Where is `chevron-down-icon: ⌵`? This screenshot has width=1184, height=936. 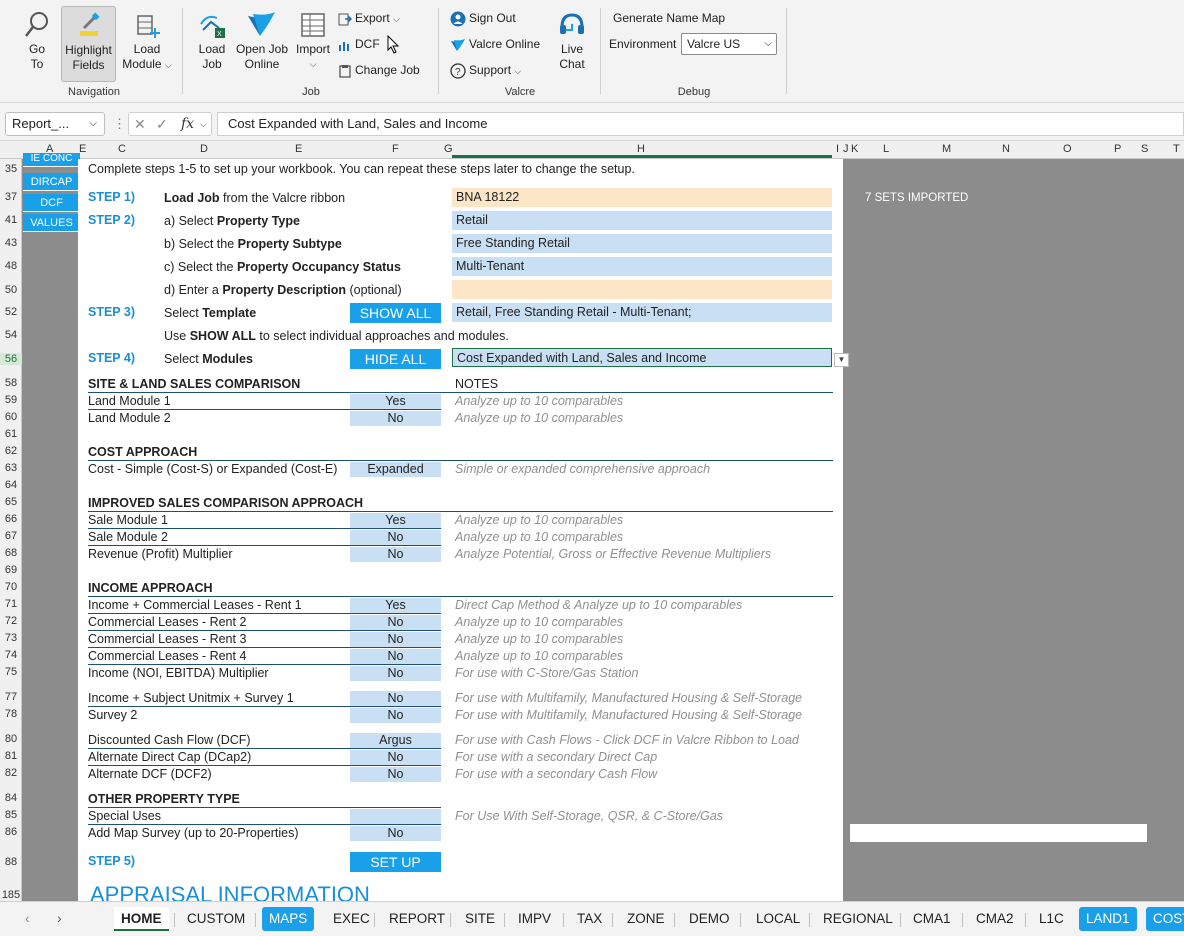 chevron-down-icon: ⌵ is located at coordinates (203, 124).